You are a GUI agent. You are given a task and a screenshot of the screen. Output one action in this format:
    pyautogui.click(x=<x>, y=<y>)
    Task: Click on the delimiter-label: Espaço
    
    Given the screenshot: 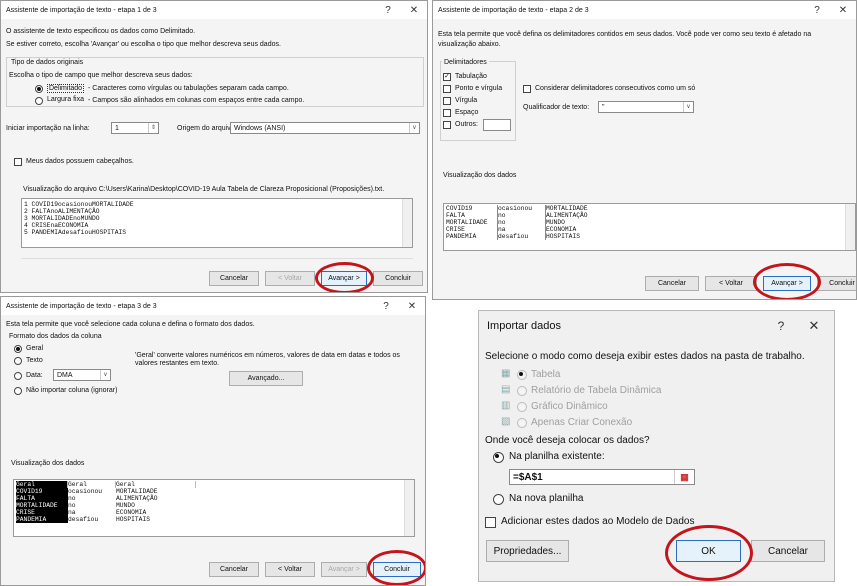 What is the action you would take?
    pyautogui.click(x=466, y=112)
    